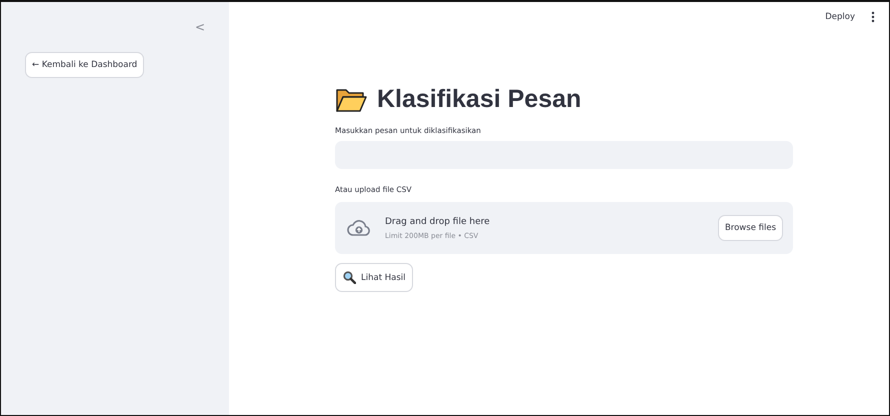  I want to click on browse-files-button: Browse files, so click(750, 228).